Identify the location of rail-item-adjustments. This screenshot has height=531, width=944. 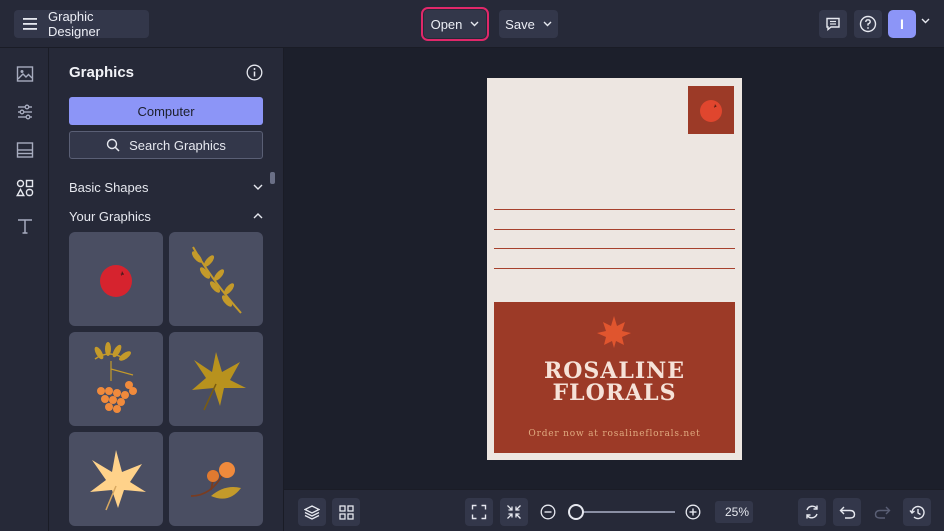
(25, 112).